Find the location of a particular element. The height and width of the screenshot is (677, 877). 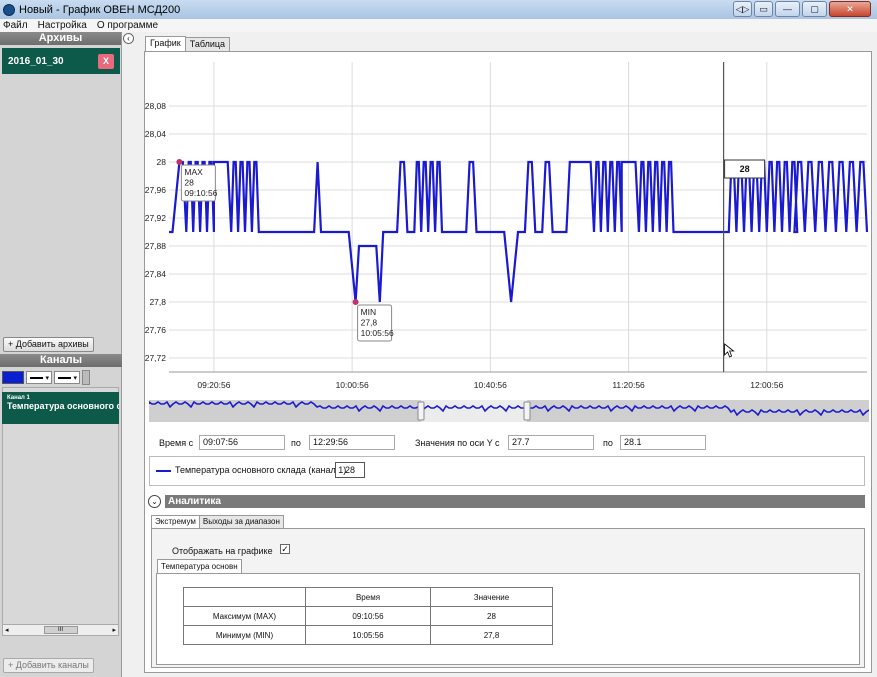

menu-settings: Настройка is located at coordinates (62, 25).